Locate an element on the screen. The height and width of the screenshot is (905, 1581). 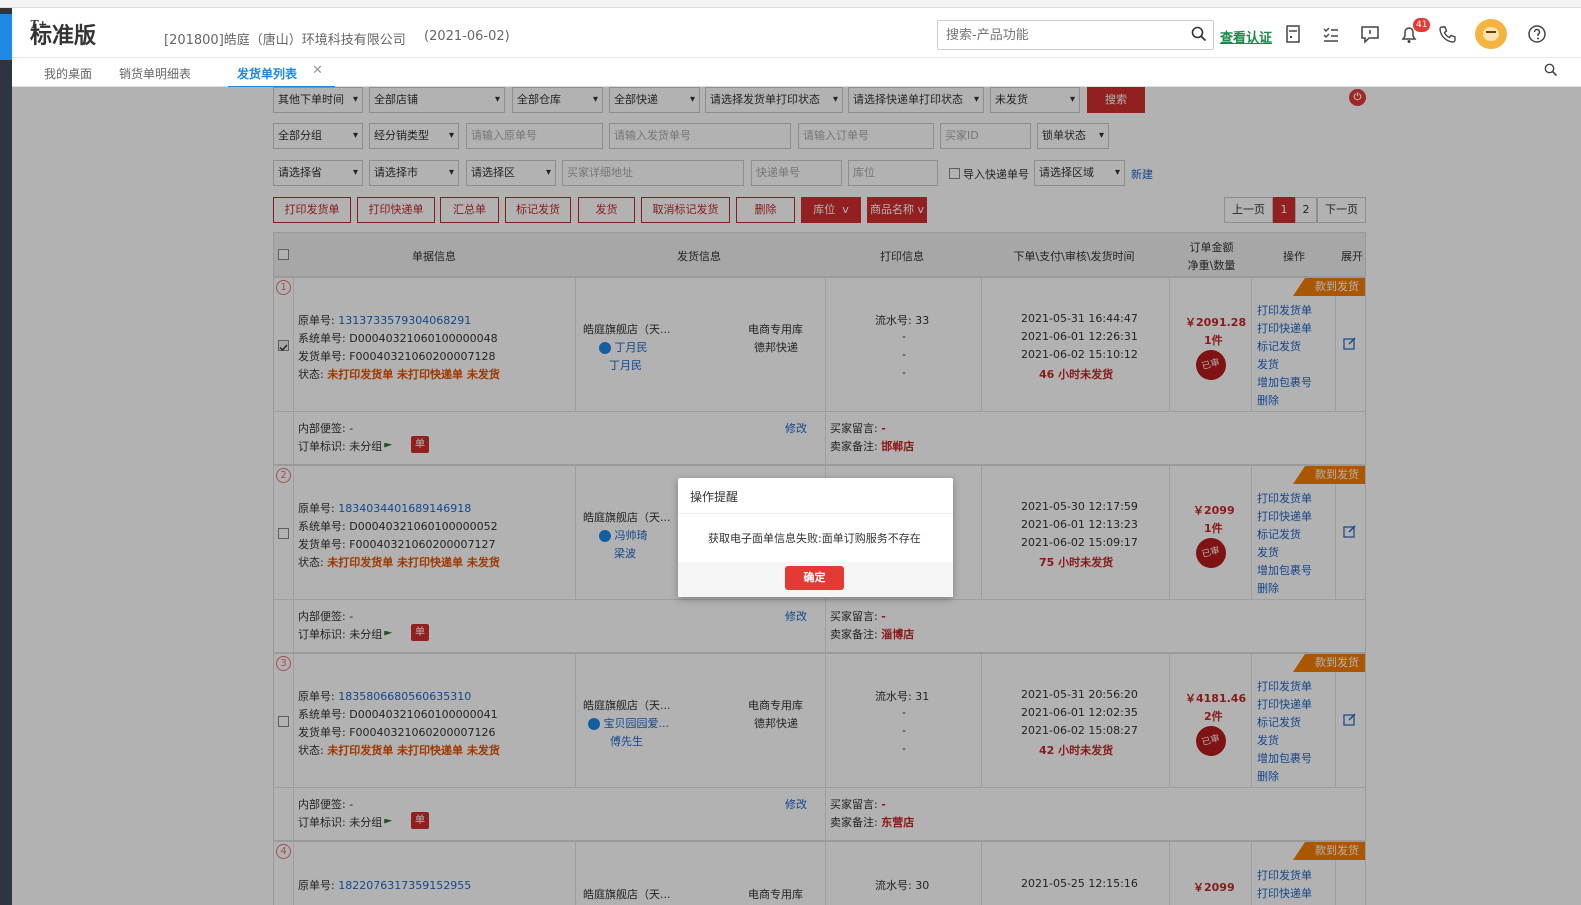
verify-link: 查看认证 is located at coordinates (1246, 36).